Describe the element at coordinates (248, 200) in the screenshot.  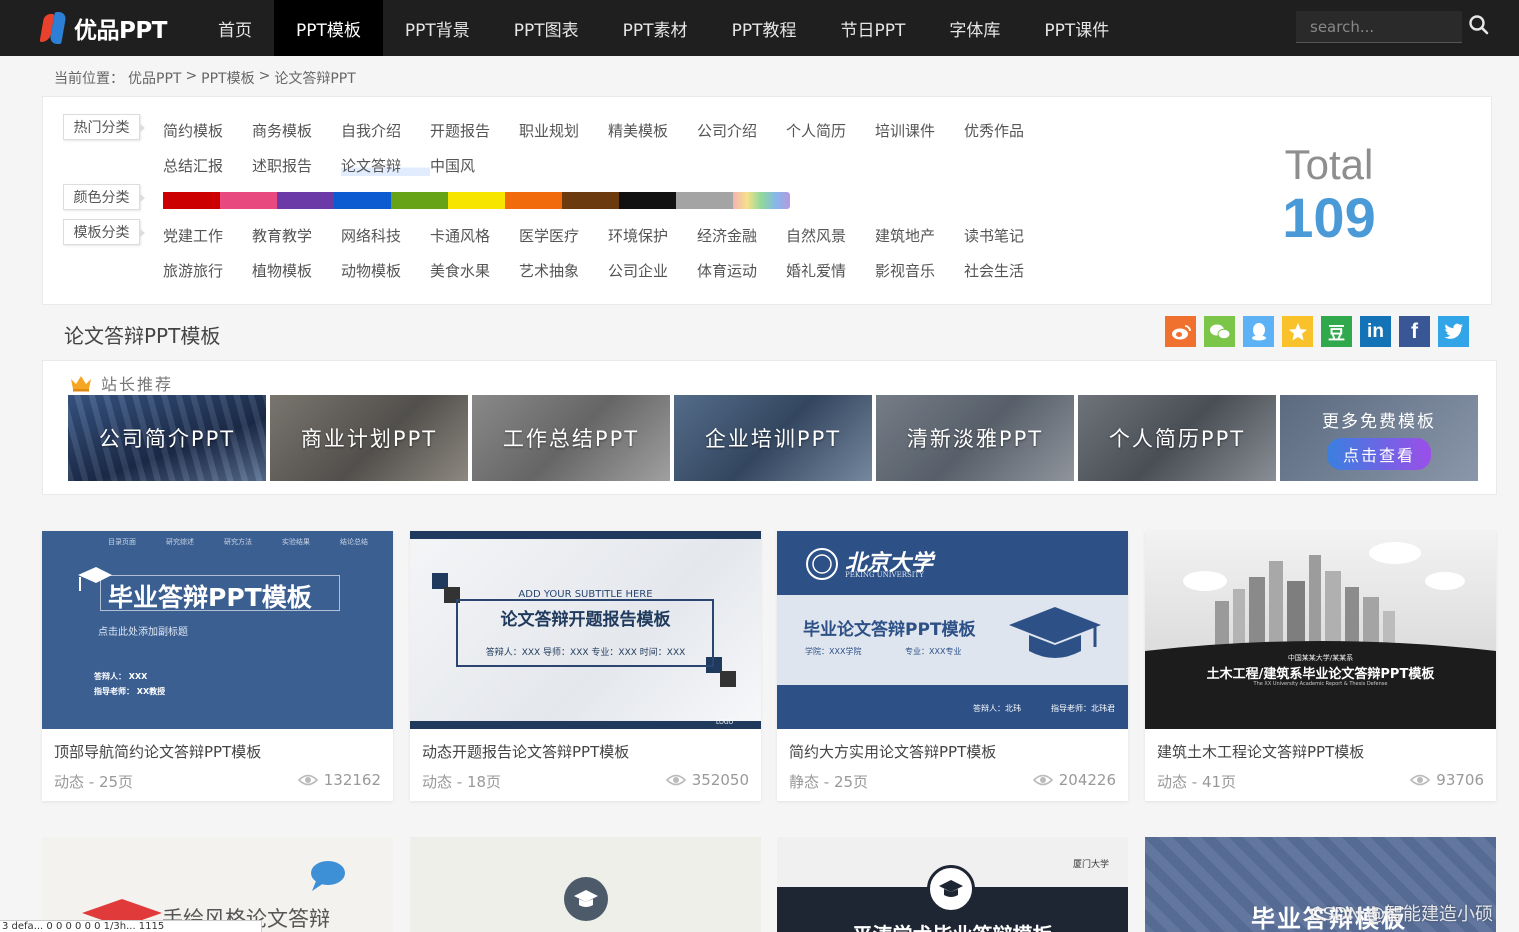
I see `color-swatch-pink` at that location.